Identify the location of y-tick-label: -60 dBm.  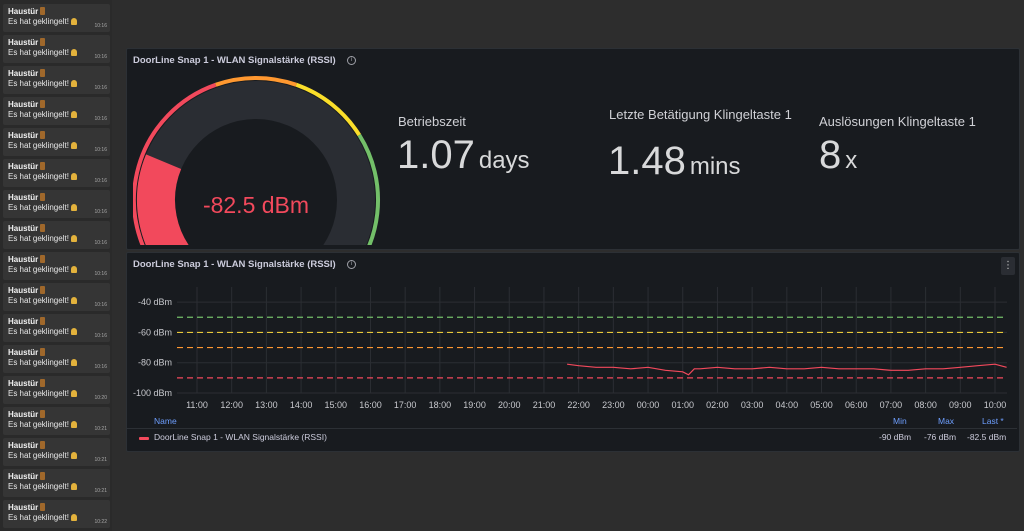
(155, 332).